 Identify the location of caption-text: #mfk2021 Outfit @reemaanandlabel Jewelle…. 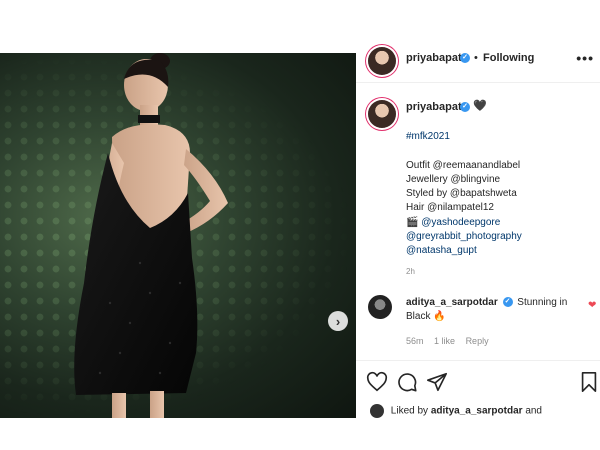
(501, 194).